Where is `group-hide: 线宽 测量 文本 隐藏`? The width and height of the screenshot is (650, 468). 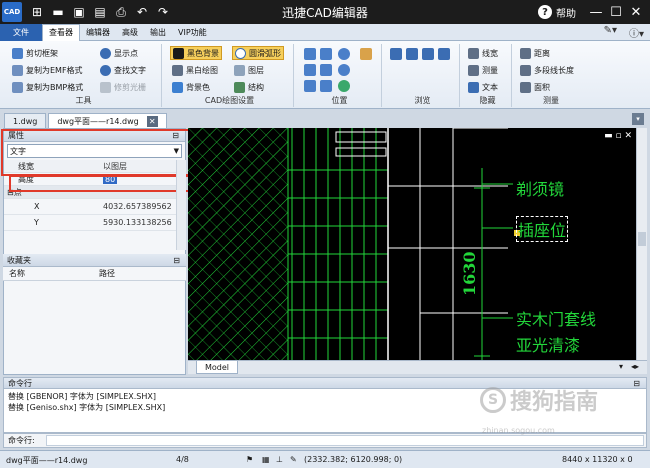
group-hide: 线宽 测量 文本 隐藏 is located at coordinates (488, 75).